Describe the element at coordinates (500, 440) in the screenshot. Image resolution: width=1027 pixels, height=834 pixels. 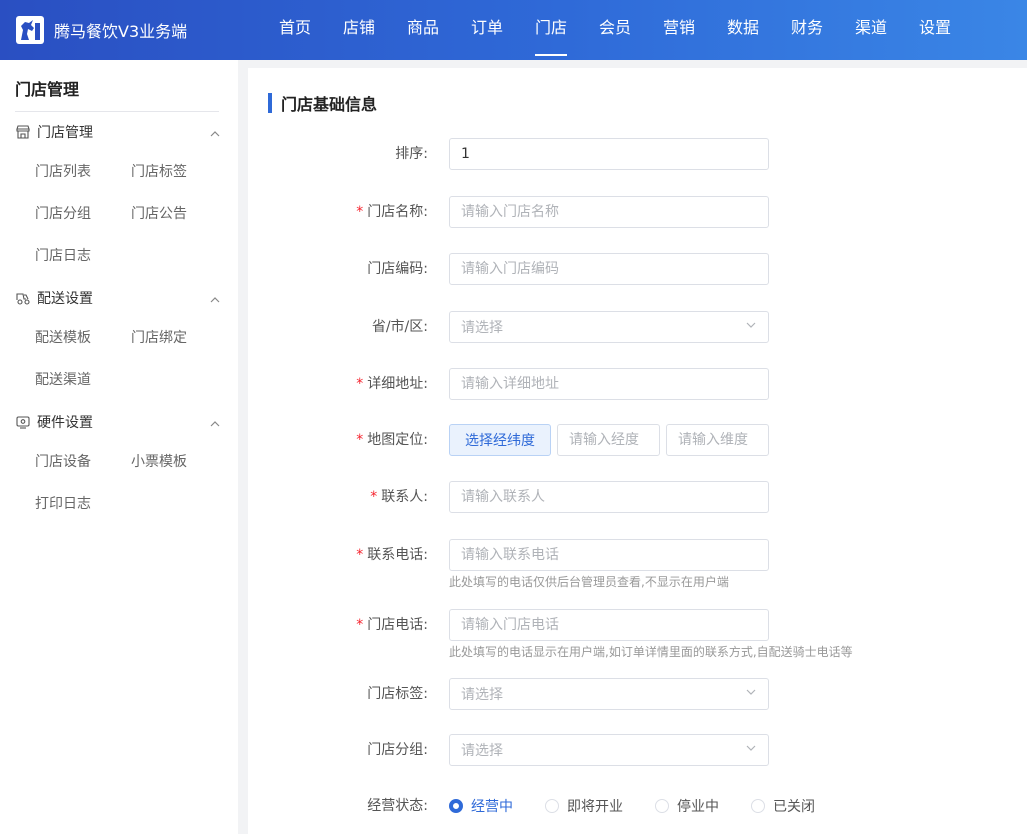
I see `select-coordinates-button: 选择经纬度` at that location.